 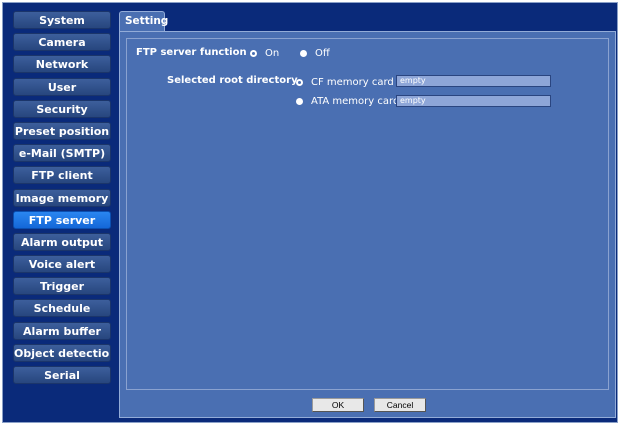 What do you see at coordinates (62, 375) in the screenshot?
I see `sidebar-item-serial: Serial` at bounding box center [62, 375].